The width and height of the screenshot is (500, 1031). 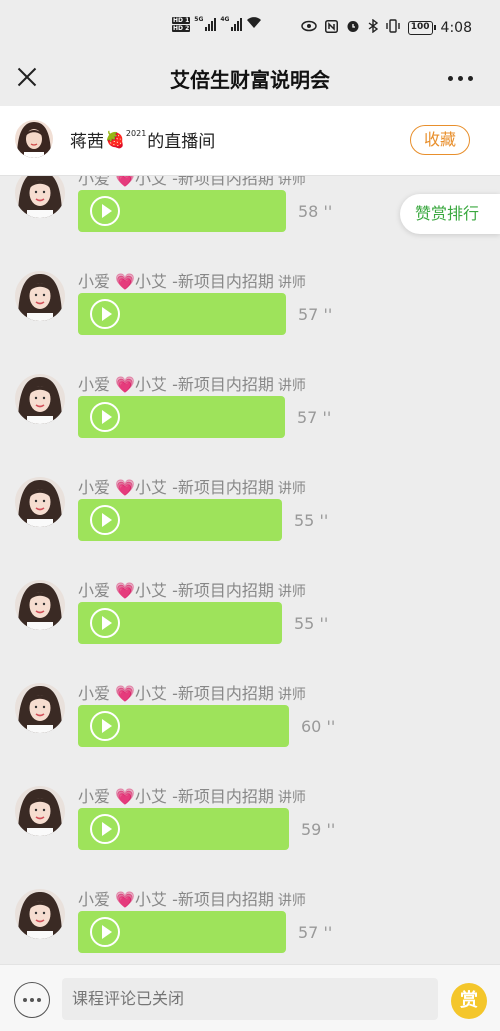 I want to click on status-bar: HD 1 HD 2 5G 4G 100 4:08, so click(x=250, y=25).